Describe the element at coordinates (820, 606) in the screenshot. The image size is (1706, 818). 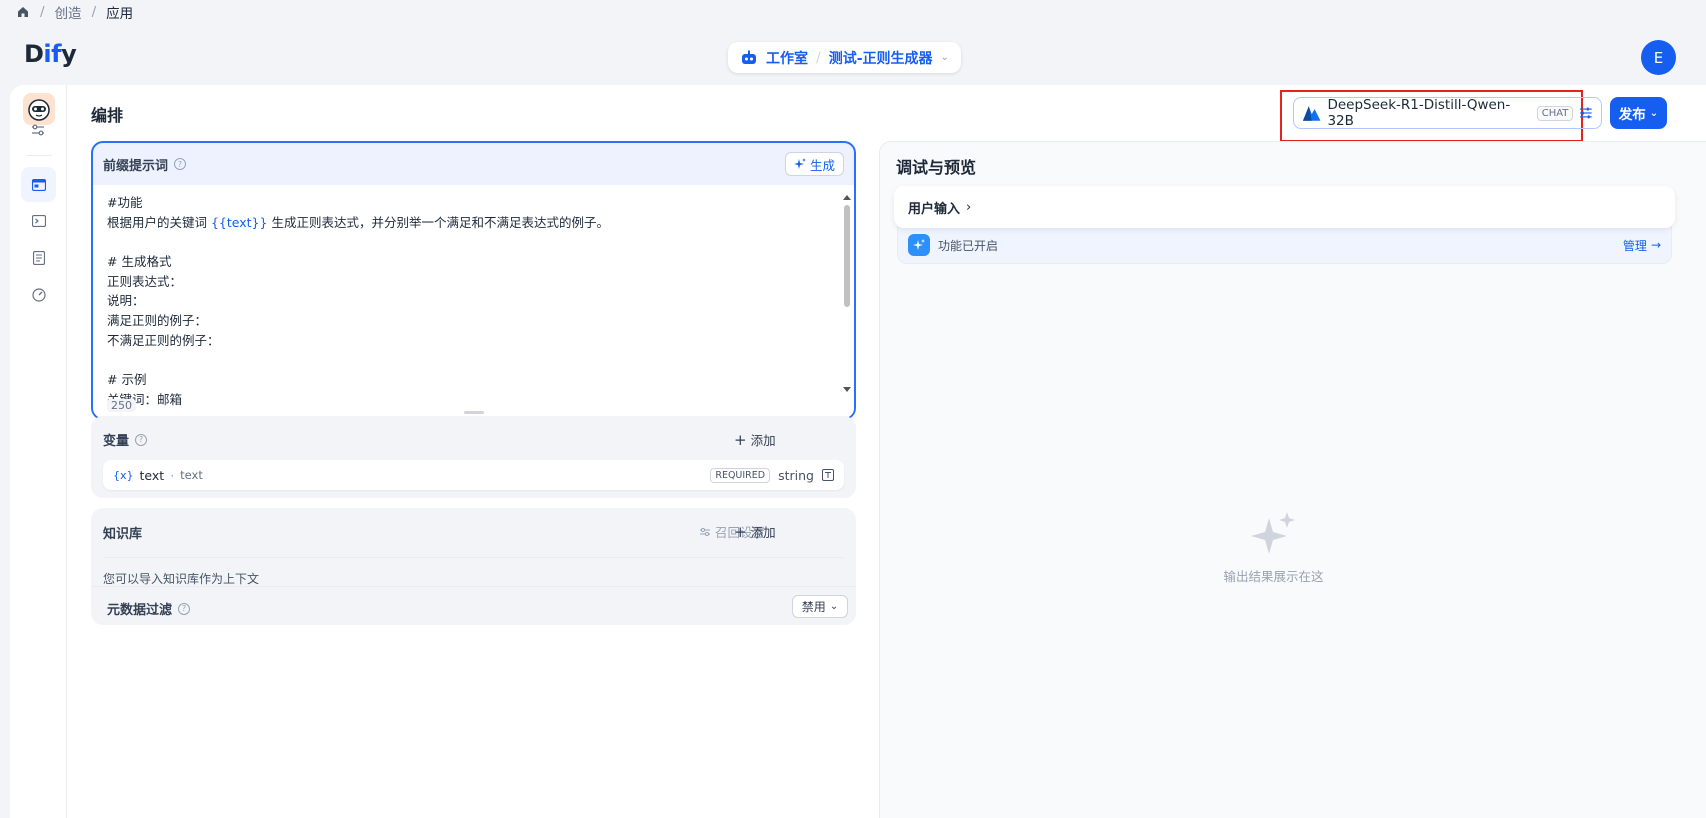
I see `metadata-filter-select: 禁用 ⌄` at that location.